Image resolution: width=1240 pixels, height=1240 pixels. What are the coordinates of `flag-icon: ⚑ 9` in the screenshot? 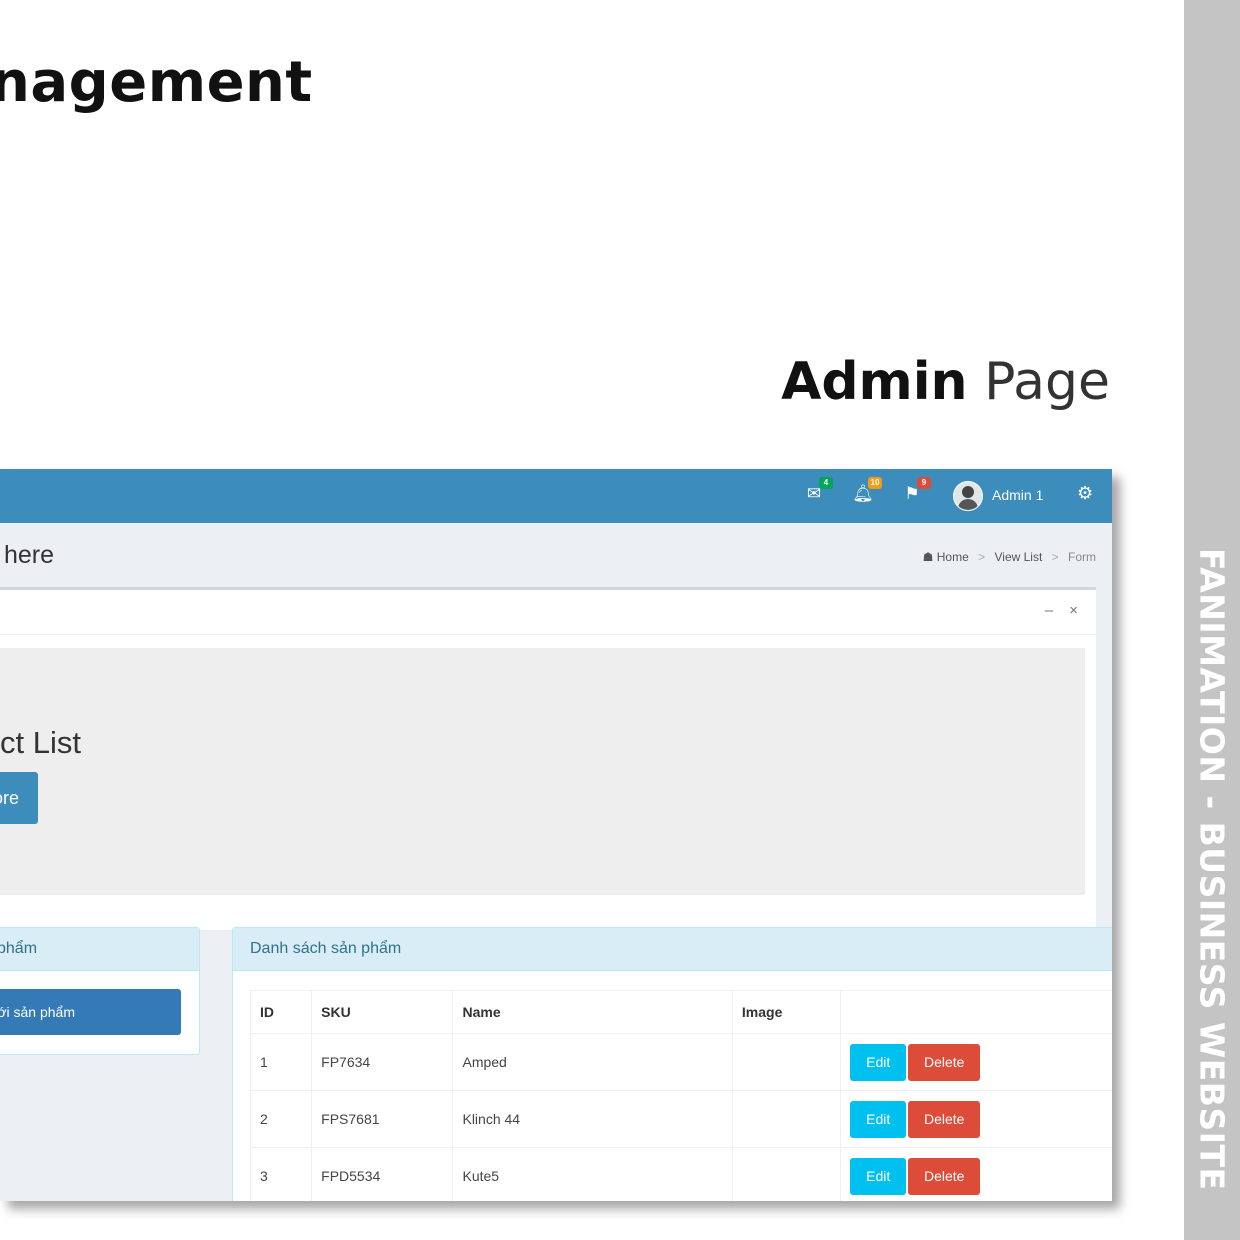 It's located at (916, 491).